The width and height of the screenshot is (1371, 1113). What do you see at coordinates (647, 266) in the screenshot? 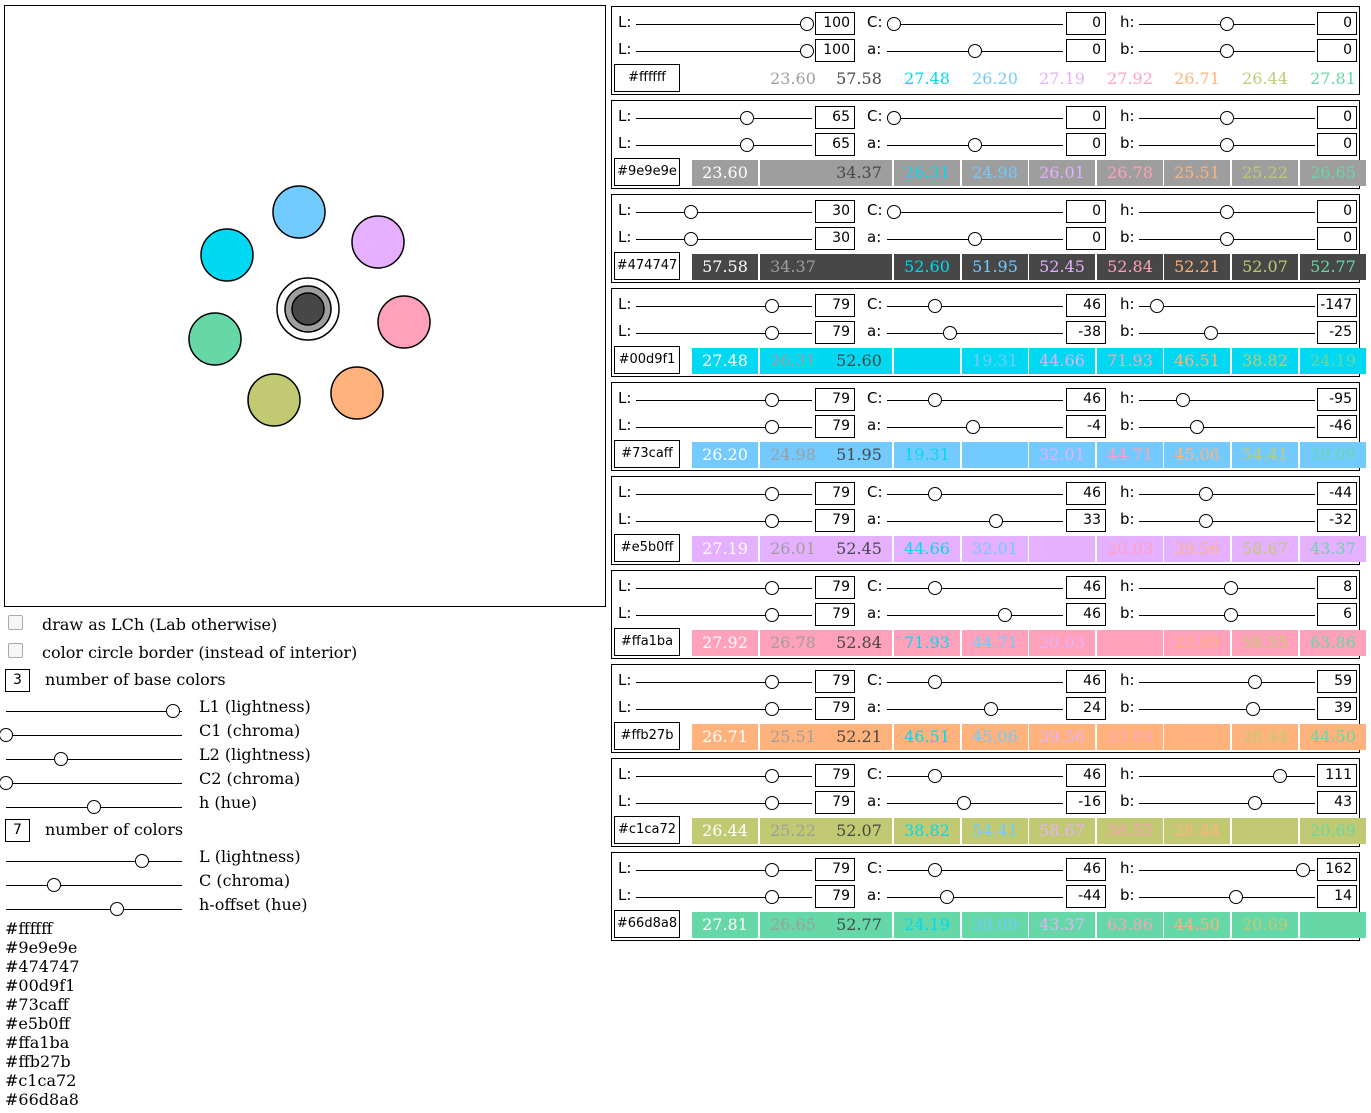
I see `hex-button: #474747` at bounding box center [647, 266].